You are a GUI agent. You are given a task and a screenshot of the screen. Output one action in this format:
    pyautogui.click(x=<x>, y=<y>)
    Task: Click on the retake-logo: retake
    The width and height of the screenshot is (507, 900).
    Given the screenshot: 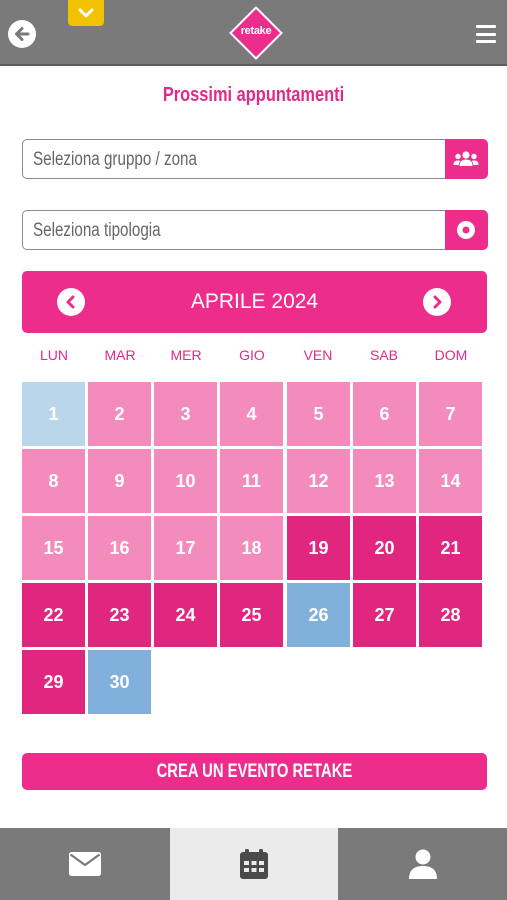 What is the action you would take?
    pyautogui.click(x=256, y=33)
    